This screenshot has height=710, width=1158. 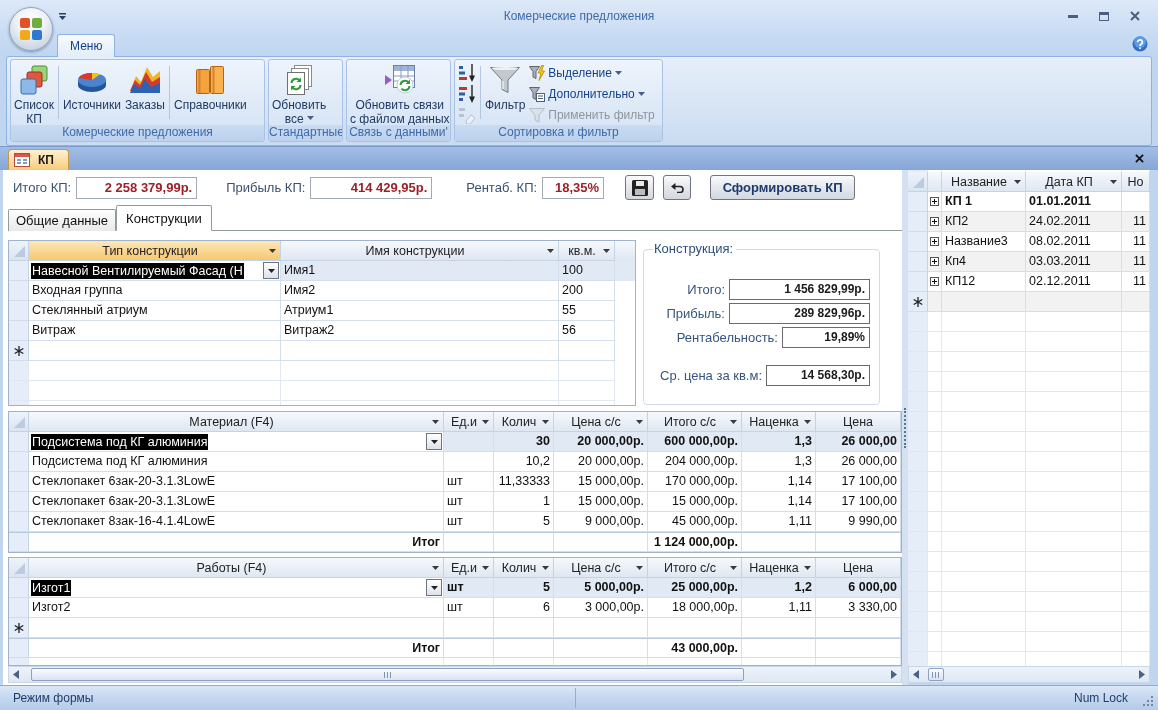 I want to click on total-field: 414 429,95р., so click(x=371, y=187).